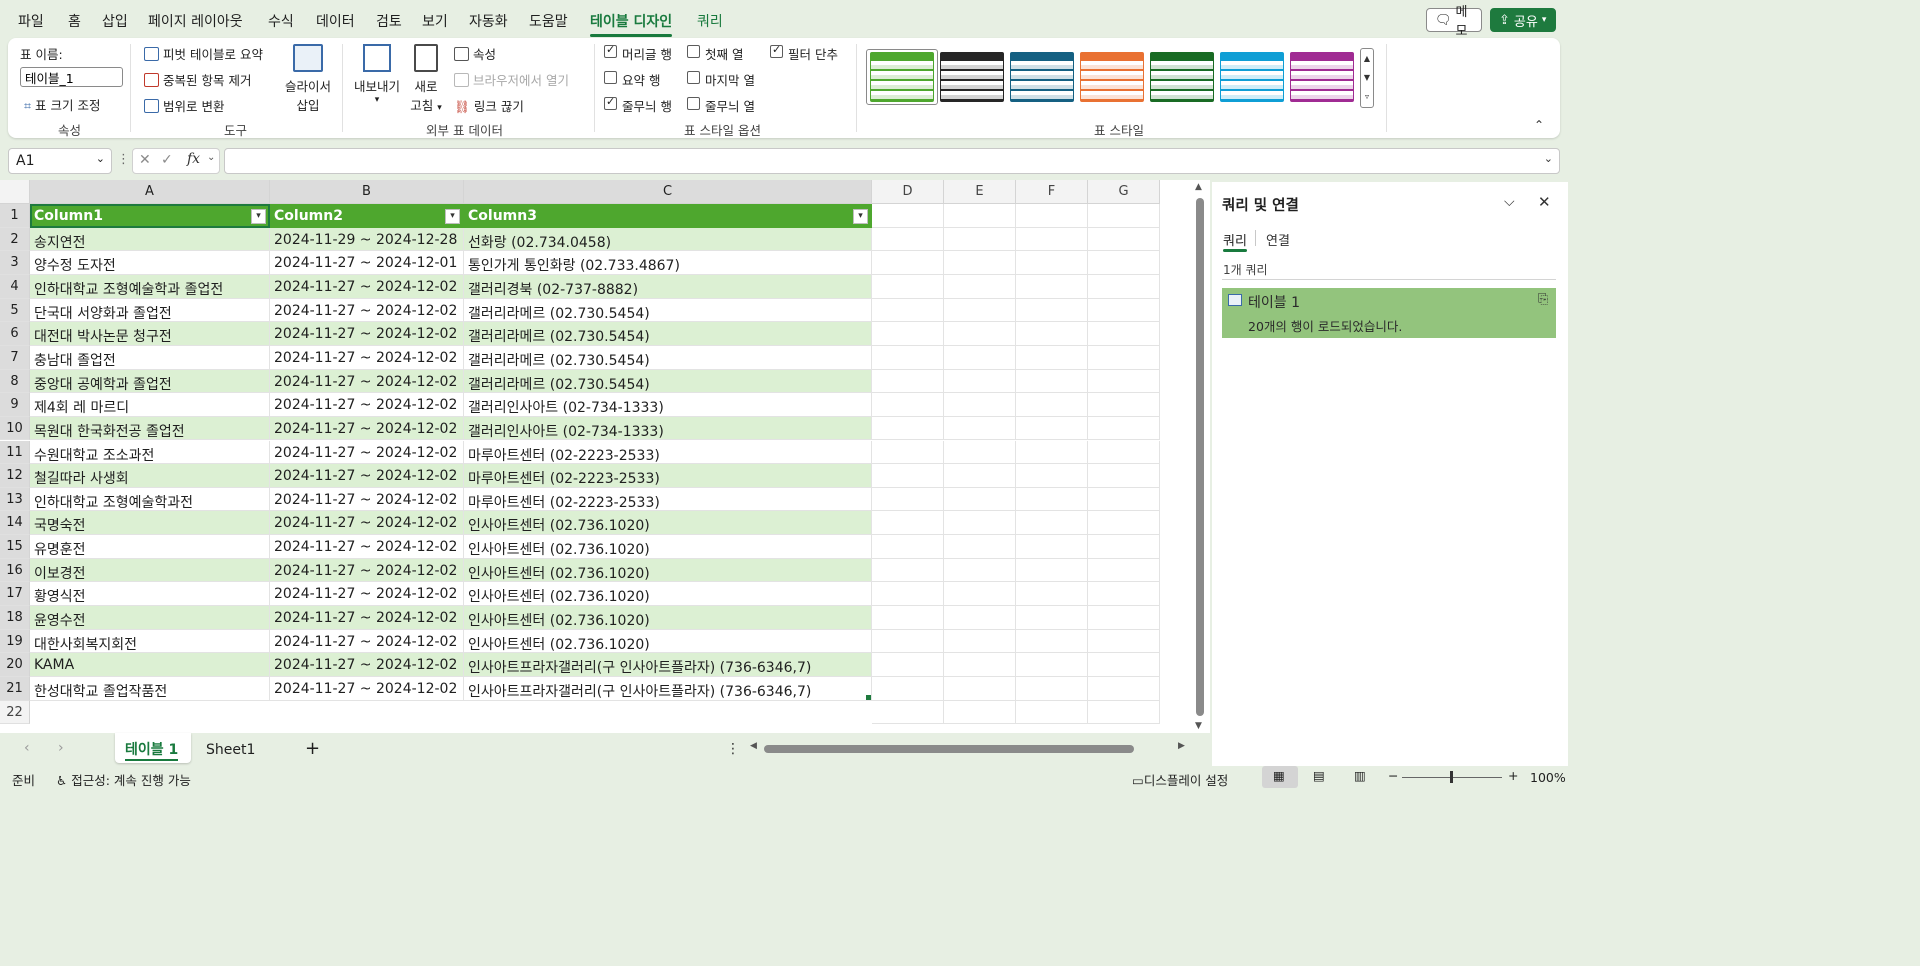 Image resolution: width=1920 pixels, height=966 pixels. I want to click on scroll-thumb, so click(1200, 457).